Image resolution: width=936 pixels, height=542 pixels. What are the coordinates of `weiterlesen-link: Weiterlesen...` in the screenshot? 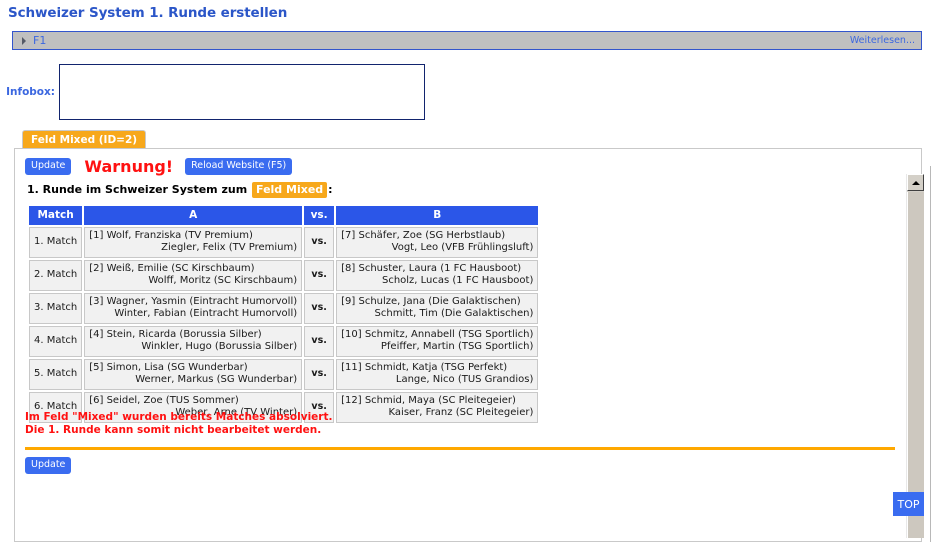 It's located at (882, 40).